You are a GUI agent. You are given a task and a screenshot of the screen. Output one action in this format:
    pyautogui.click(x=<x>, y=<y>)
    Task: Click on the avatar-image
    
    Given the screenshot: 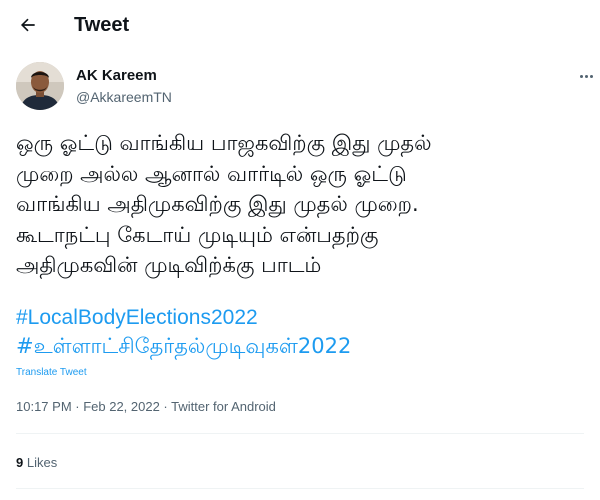 What is the action you would take?
    pyautogui.click(x=40, y=86)
    